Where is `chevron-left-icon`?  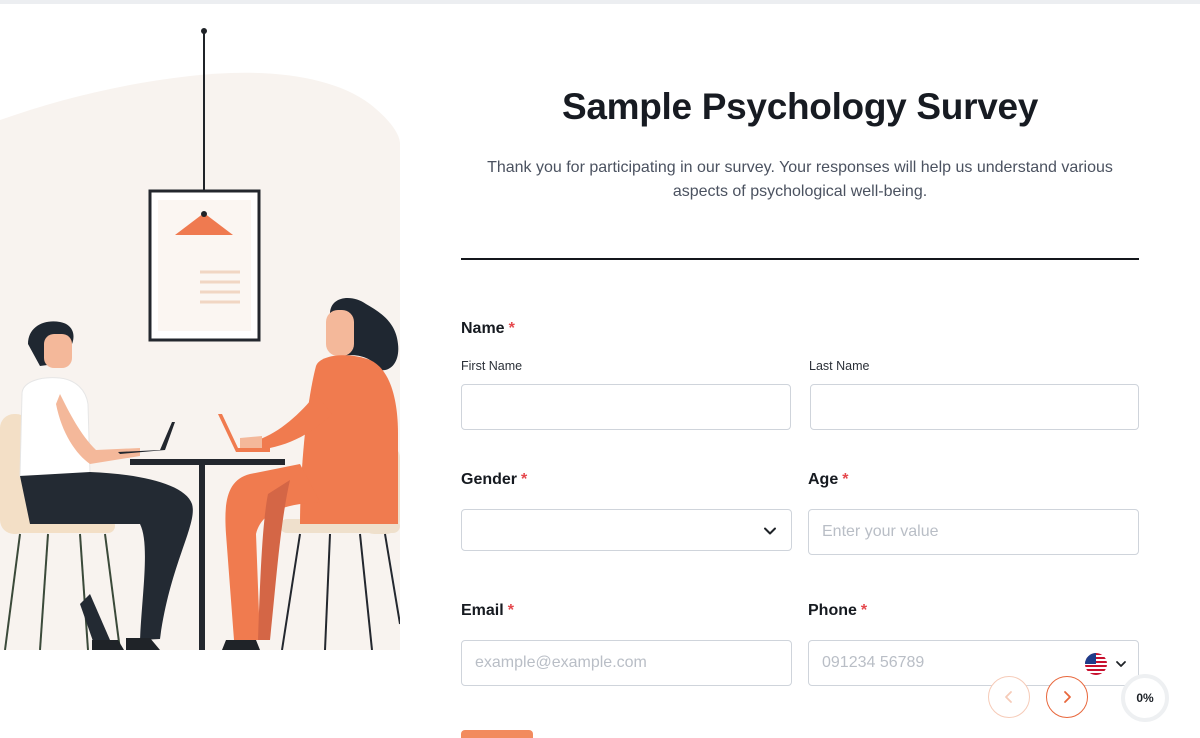 chevron-left-icon is located at coordinates (1008, 697).